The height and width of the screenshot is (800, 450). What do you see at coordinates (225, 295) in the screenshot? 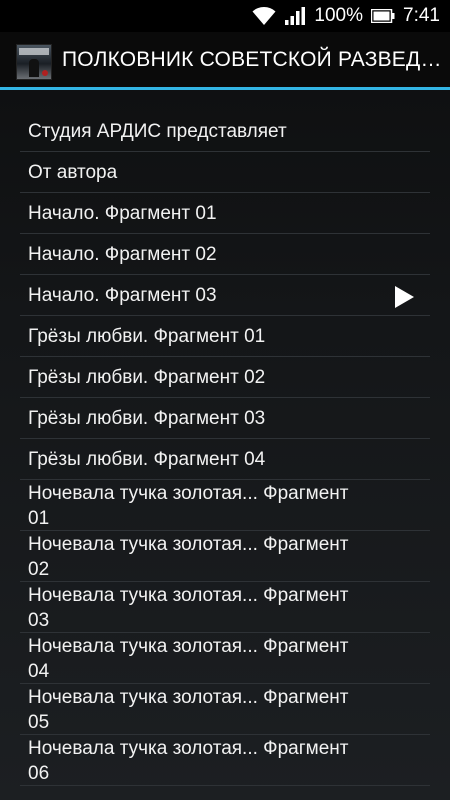
I see `list-item: Начало. Фрагмент 03` at bounding box center [225, 295].